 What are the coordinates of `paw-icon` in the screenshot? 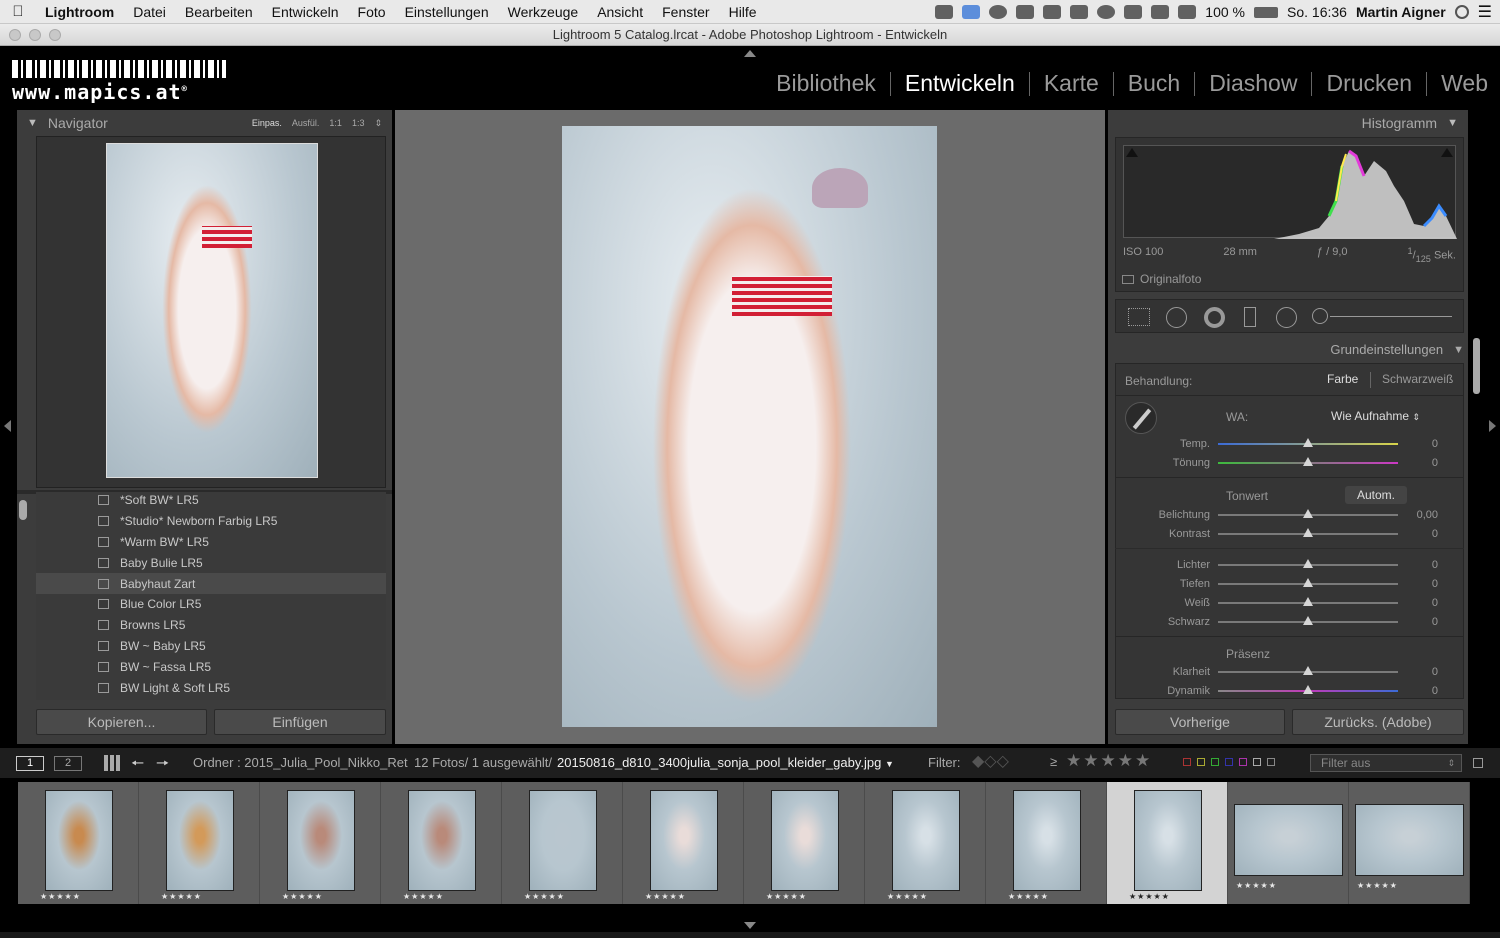 It's located at (1025, 12).